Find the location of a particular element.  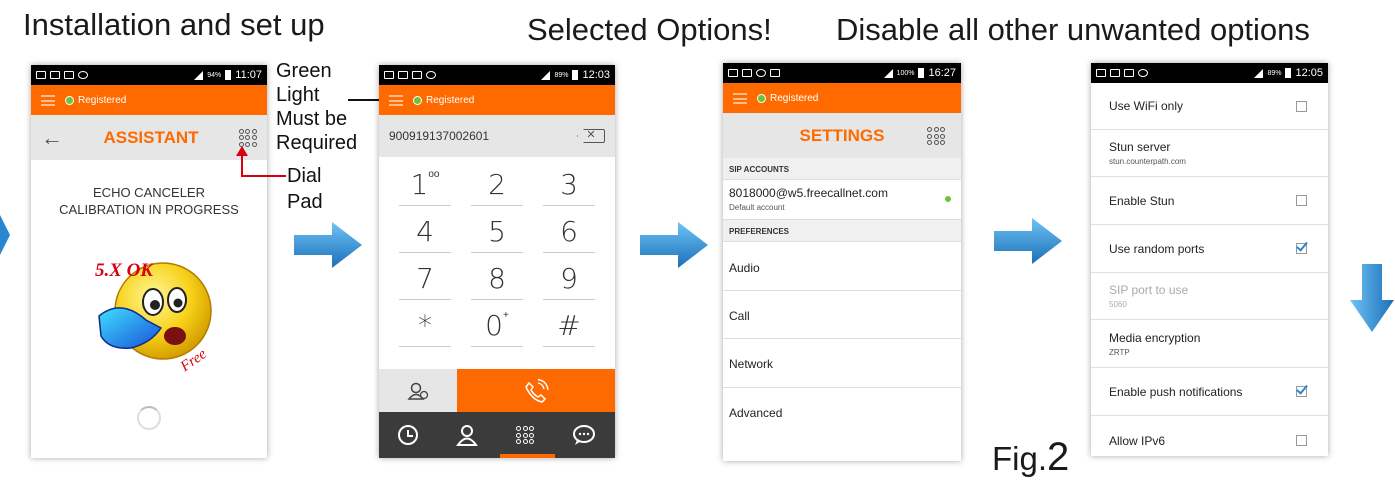

call-bar is located at coordinates (497, 390).